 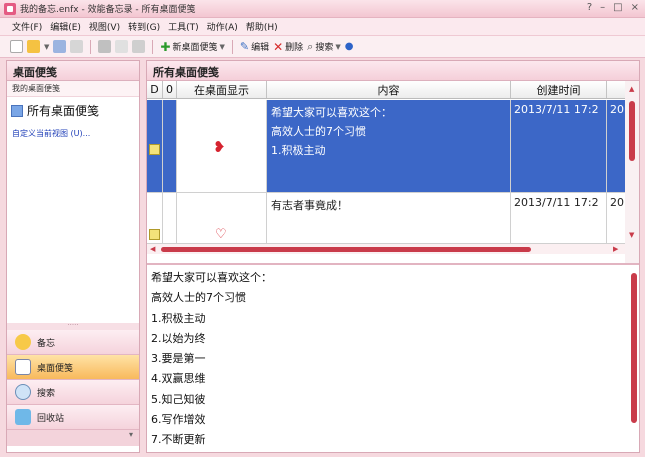 I want to click on nav-pane-options: ▾, so click(x=73, y=438).